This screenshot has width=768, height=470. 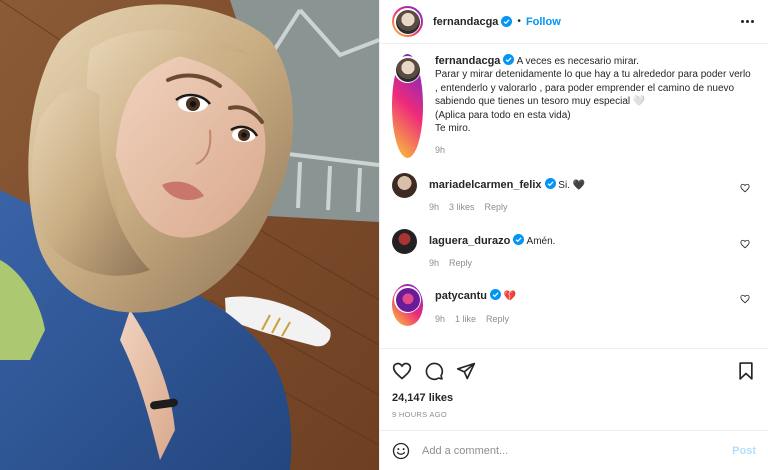 What do you see at coordinates (510, 297) in the screenshot?
I see `comment-text: 💔` at bounding box center [510, 297].